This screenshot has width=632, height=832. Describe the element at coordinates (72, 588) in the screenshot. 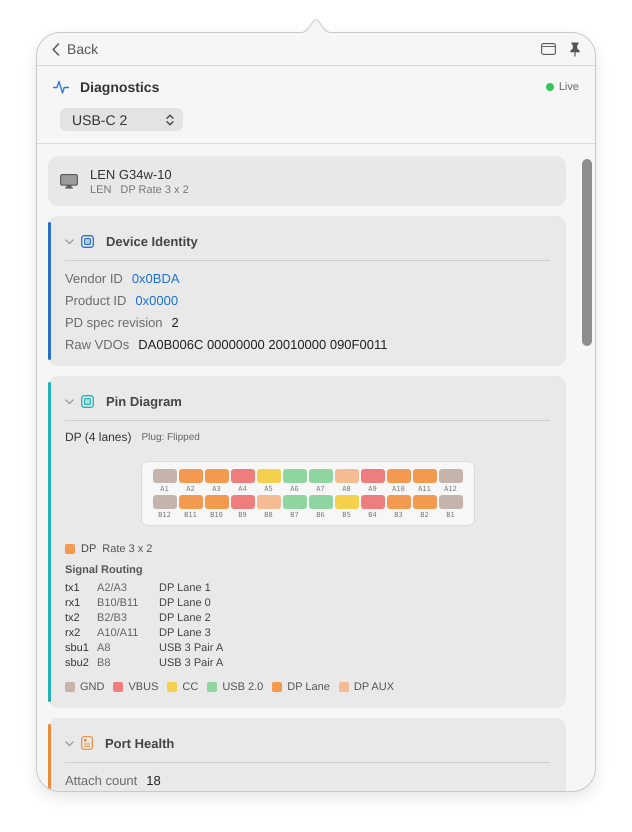

I see `routing-signal: tx1` at that location.